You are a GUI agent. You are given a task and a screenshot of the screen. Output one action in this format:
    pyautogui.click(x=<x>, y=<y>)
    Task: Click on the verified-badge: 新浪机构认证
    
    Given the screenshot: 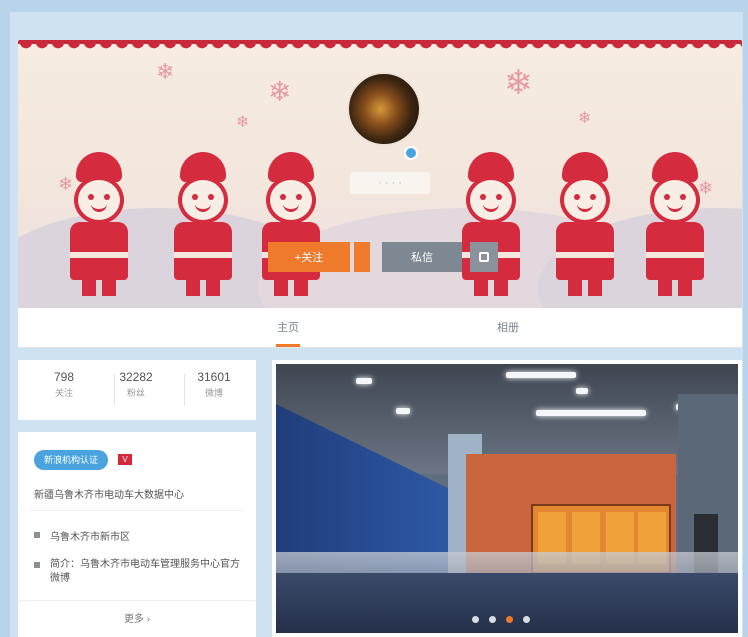 What is the action you would take?
    pyautogui.click(x=71, y=460)
    